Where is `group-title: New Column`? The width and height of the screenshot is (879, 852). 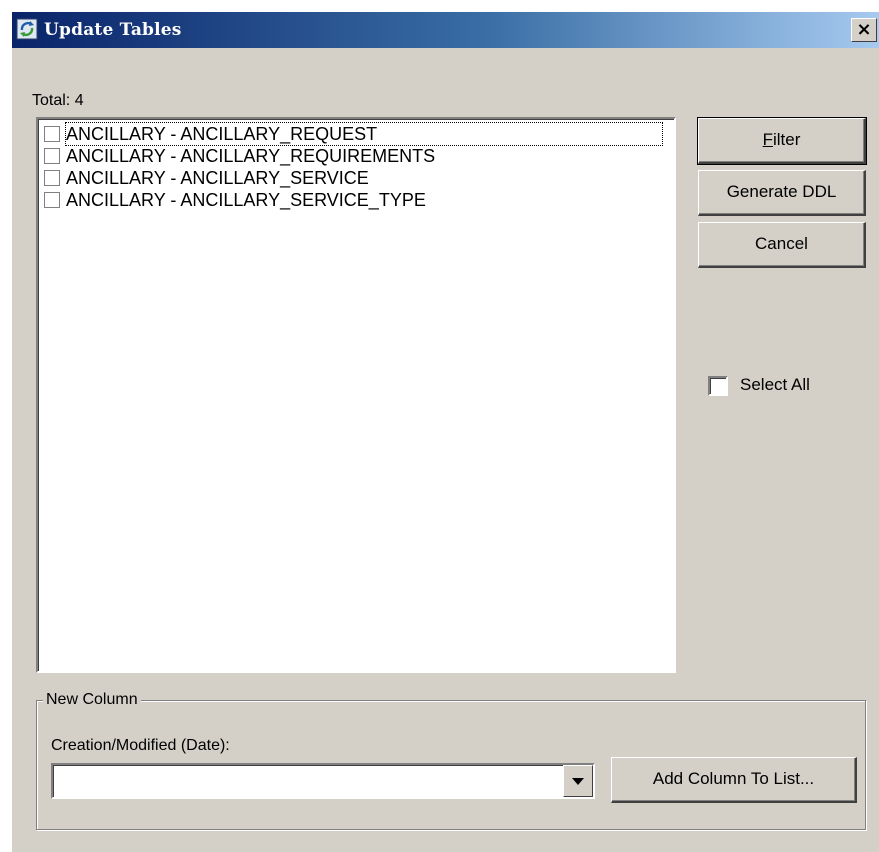 group-title: New Column is located at coordinates (92, 700).